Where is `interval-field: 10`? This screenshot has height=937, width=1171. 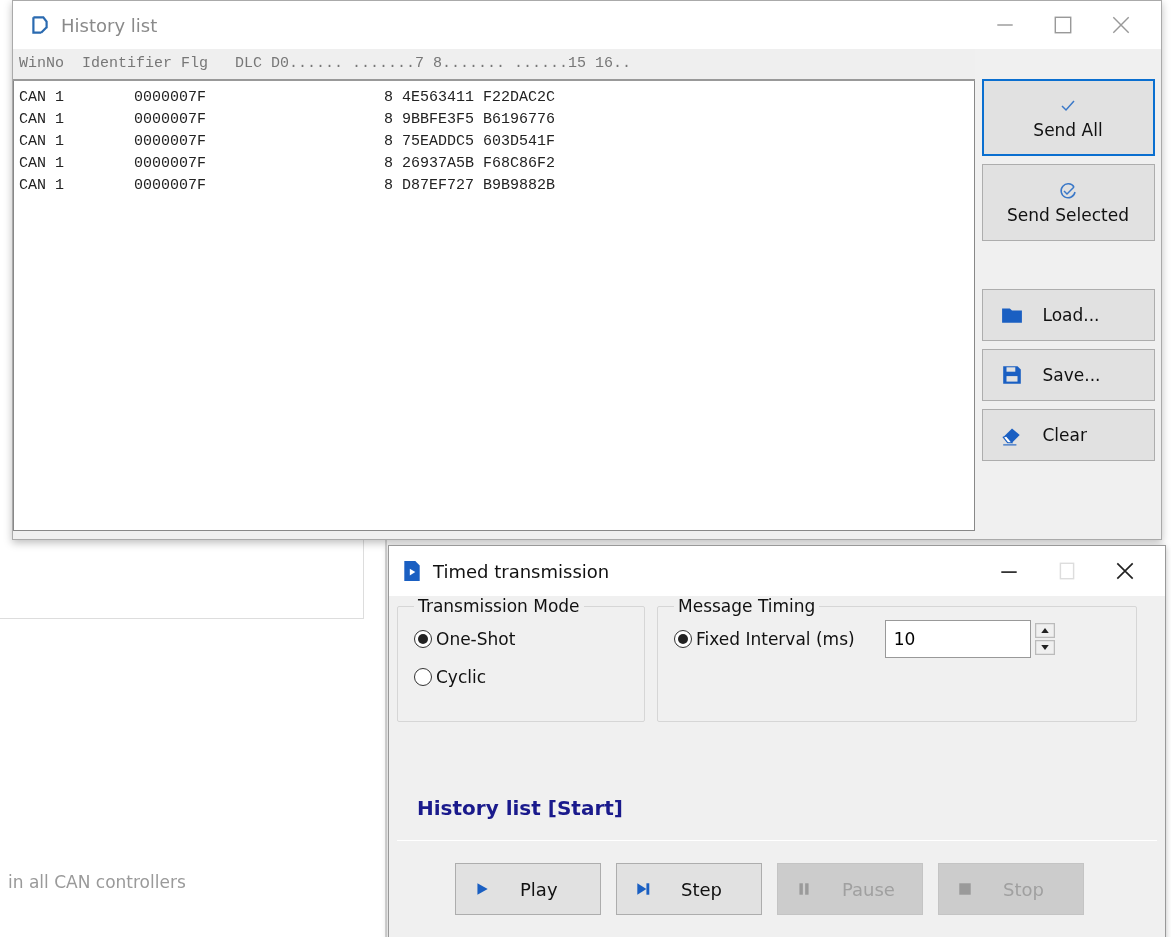
interval-field: 10 is located at coordinates (957, 639).